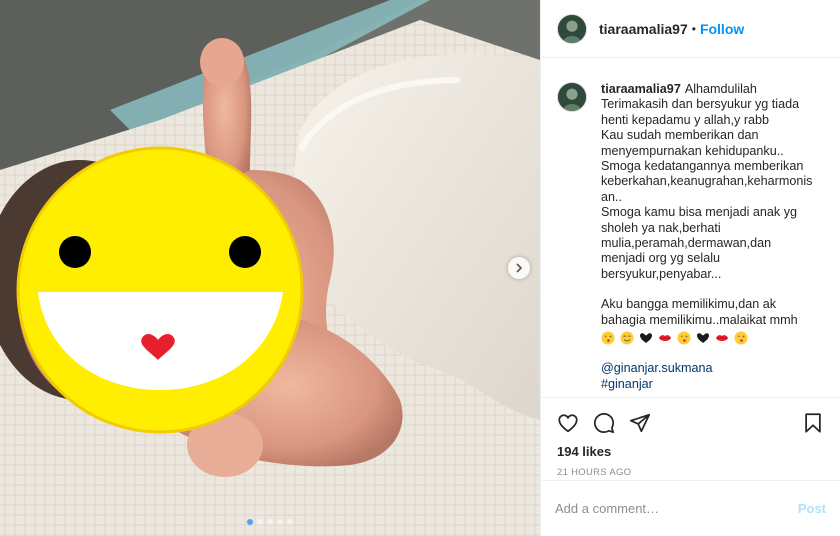  Describe the element at coordinates (690, 419) in the screenshot. I see `action-bar` at that location.